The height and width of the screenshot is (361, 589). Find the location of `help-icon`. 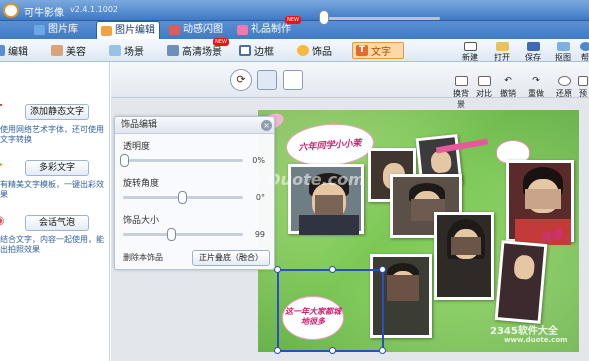

help-icon is located at coordinates (584, 46).